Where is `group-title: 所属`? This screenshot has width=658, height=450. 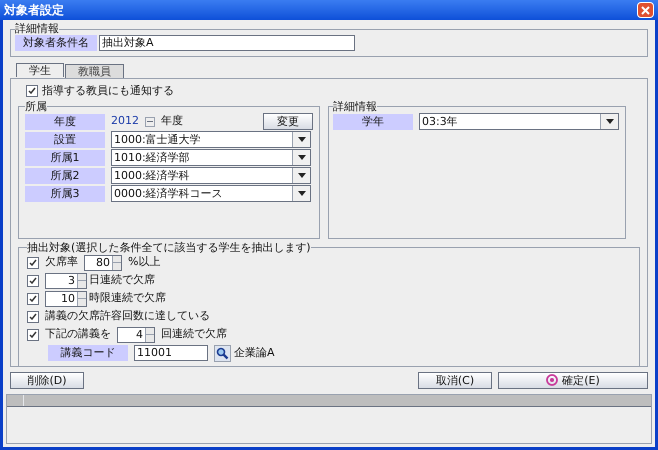
group-title: 所属 is located at coordinates (36, 106).